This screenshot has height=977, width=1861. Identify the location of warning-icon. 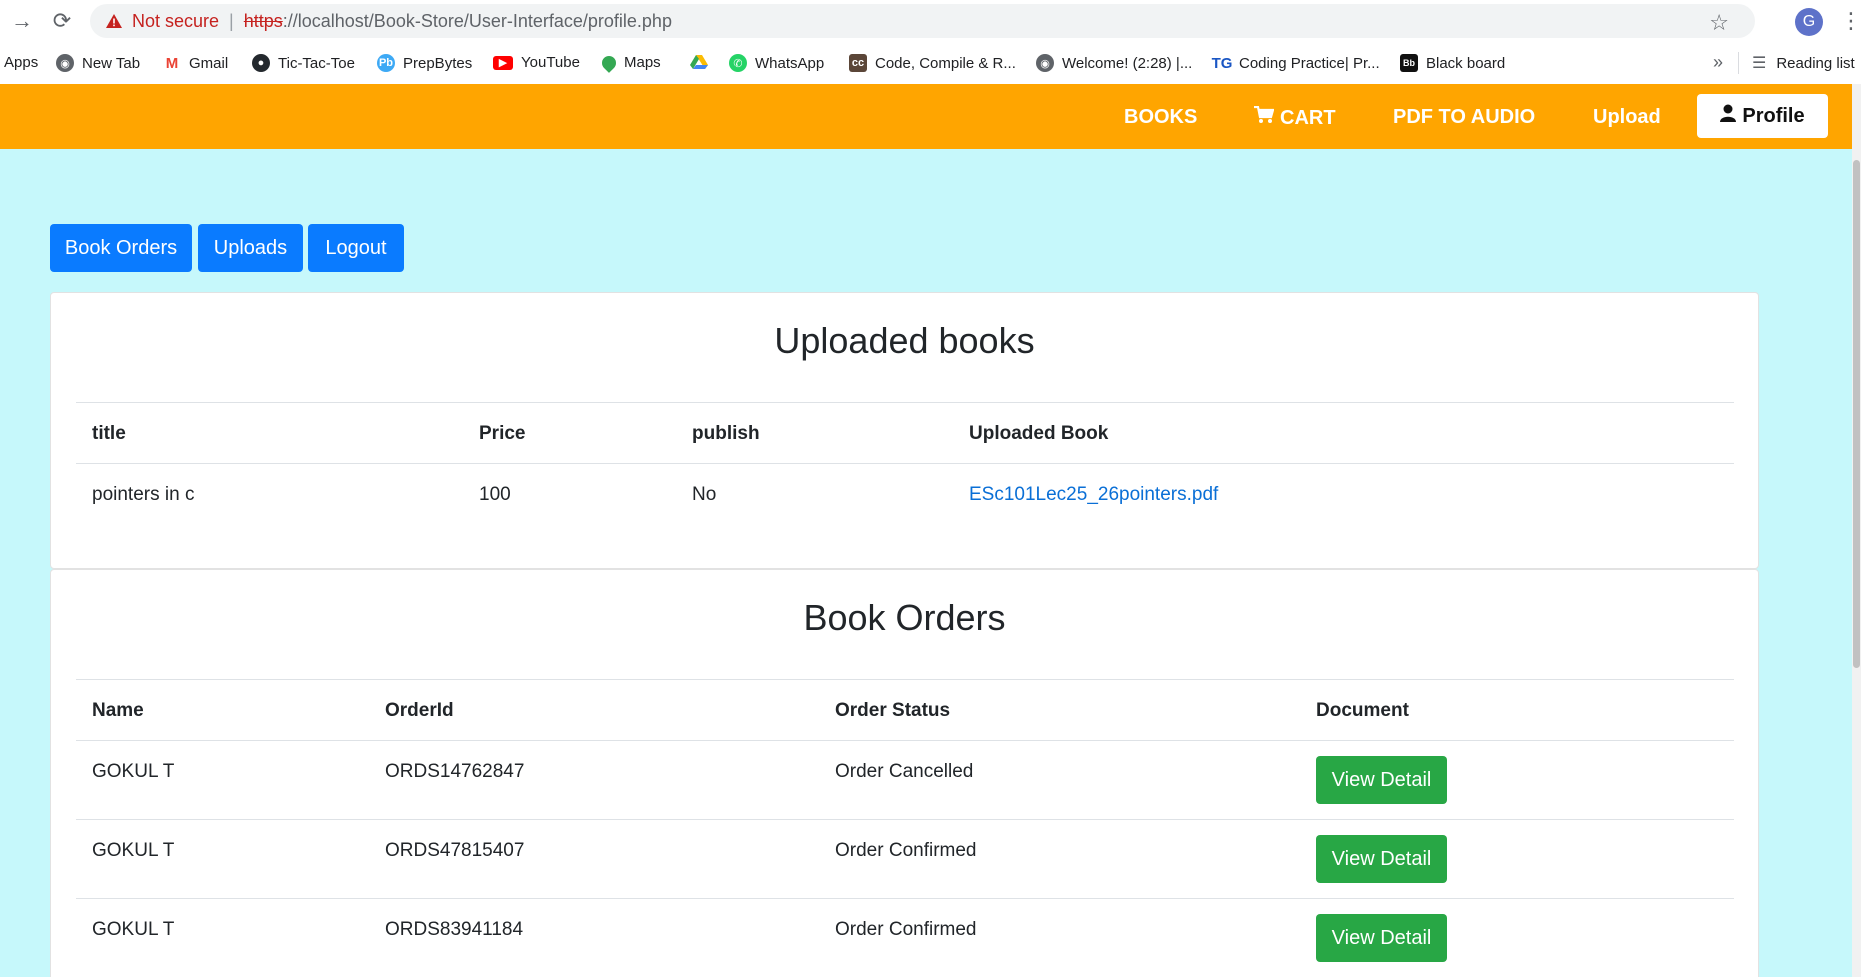
(114, 21).